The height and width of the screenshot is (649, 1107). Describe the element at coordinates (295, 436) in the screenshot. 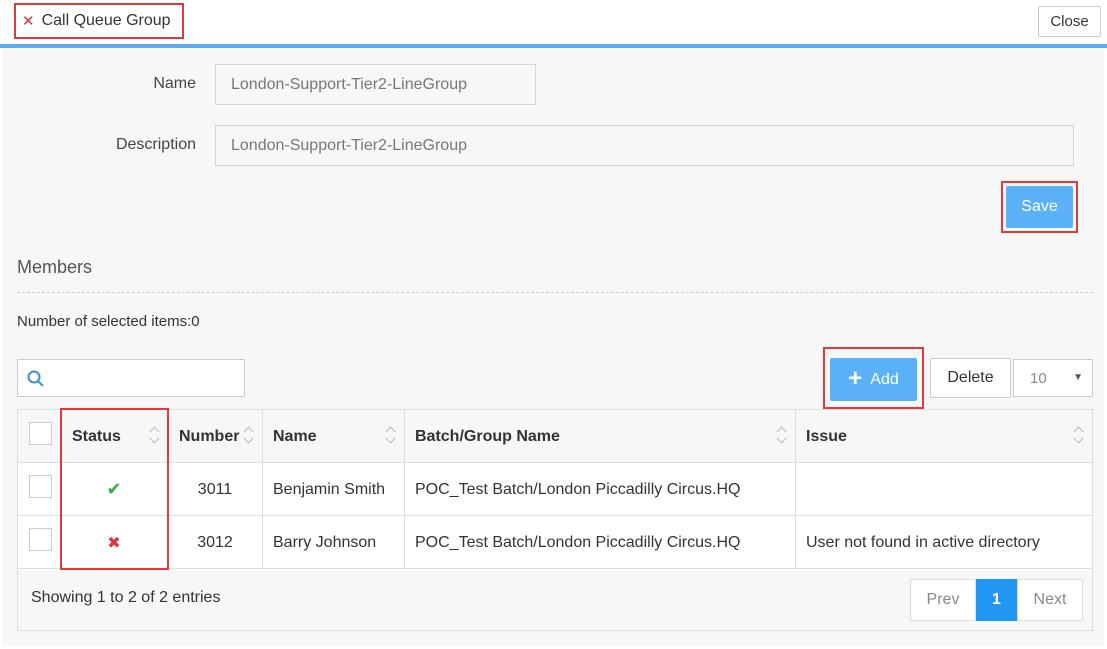

I see `column-header-name: Name` at that location.